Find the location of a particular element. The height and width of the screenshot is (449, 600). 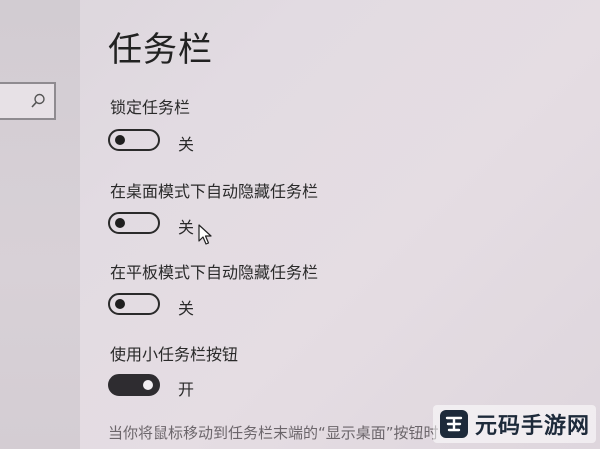

toggle-state-autohide-desktop: 关 is located at coordinates (186, 227).